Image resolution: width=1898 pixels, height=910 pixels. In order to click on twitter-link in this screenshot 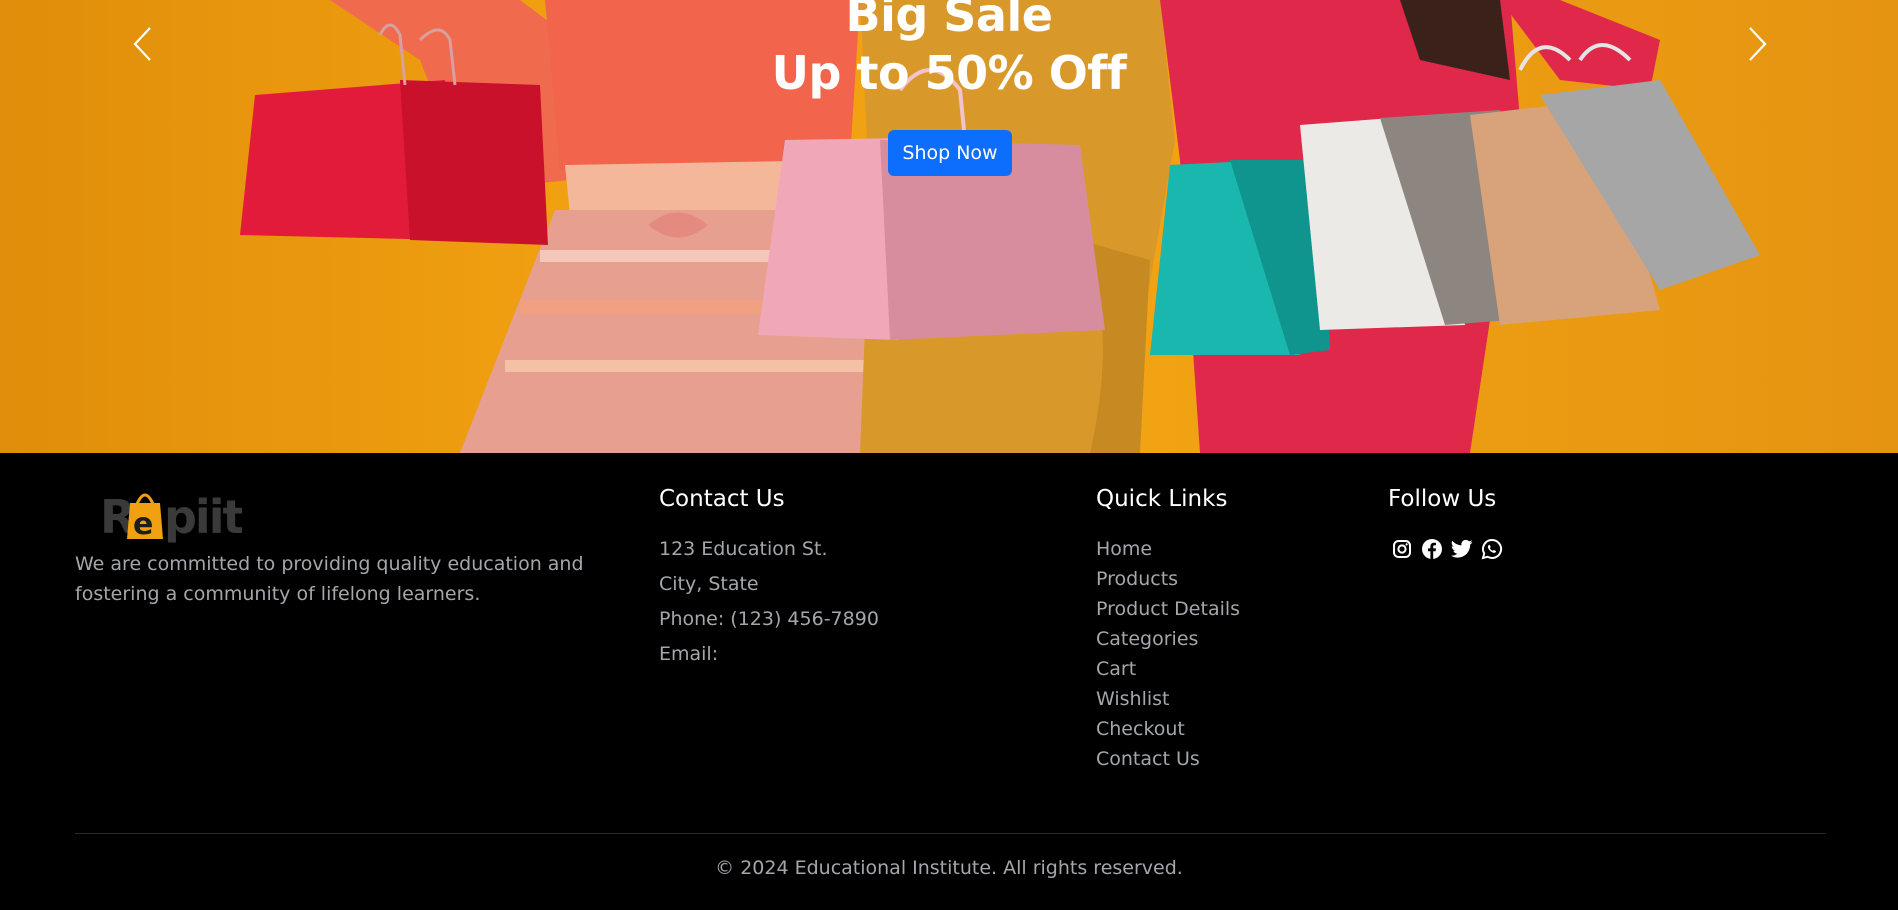, I will do `click(1462, 549)`.